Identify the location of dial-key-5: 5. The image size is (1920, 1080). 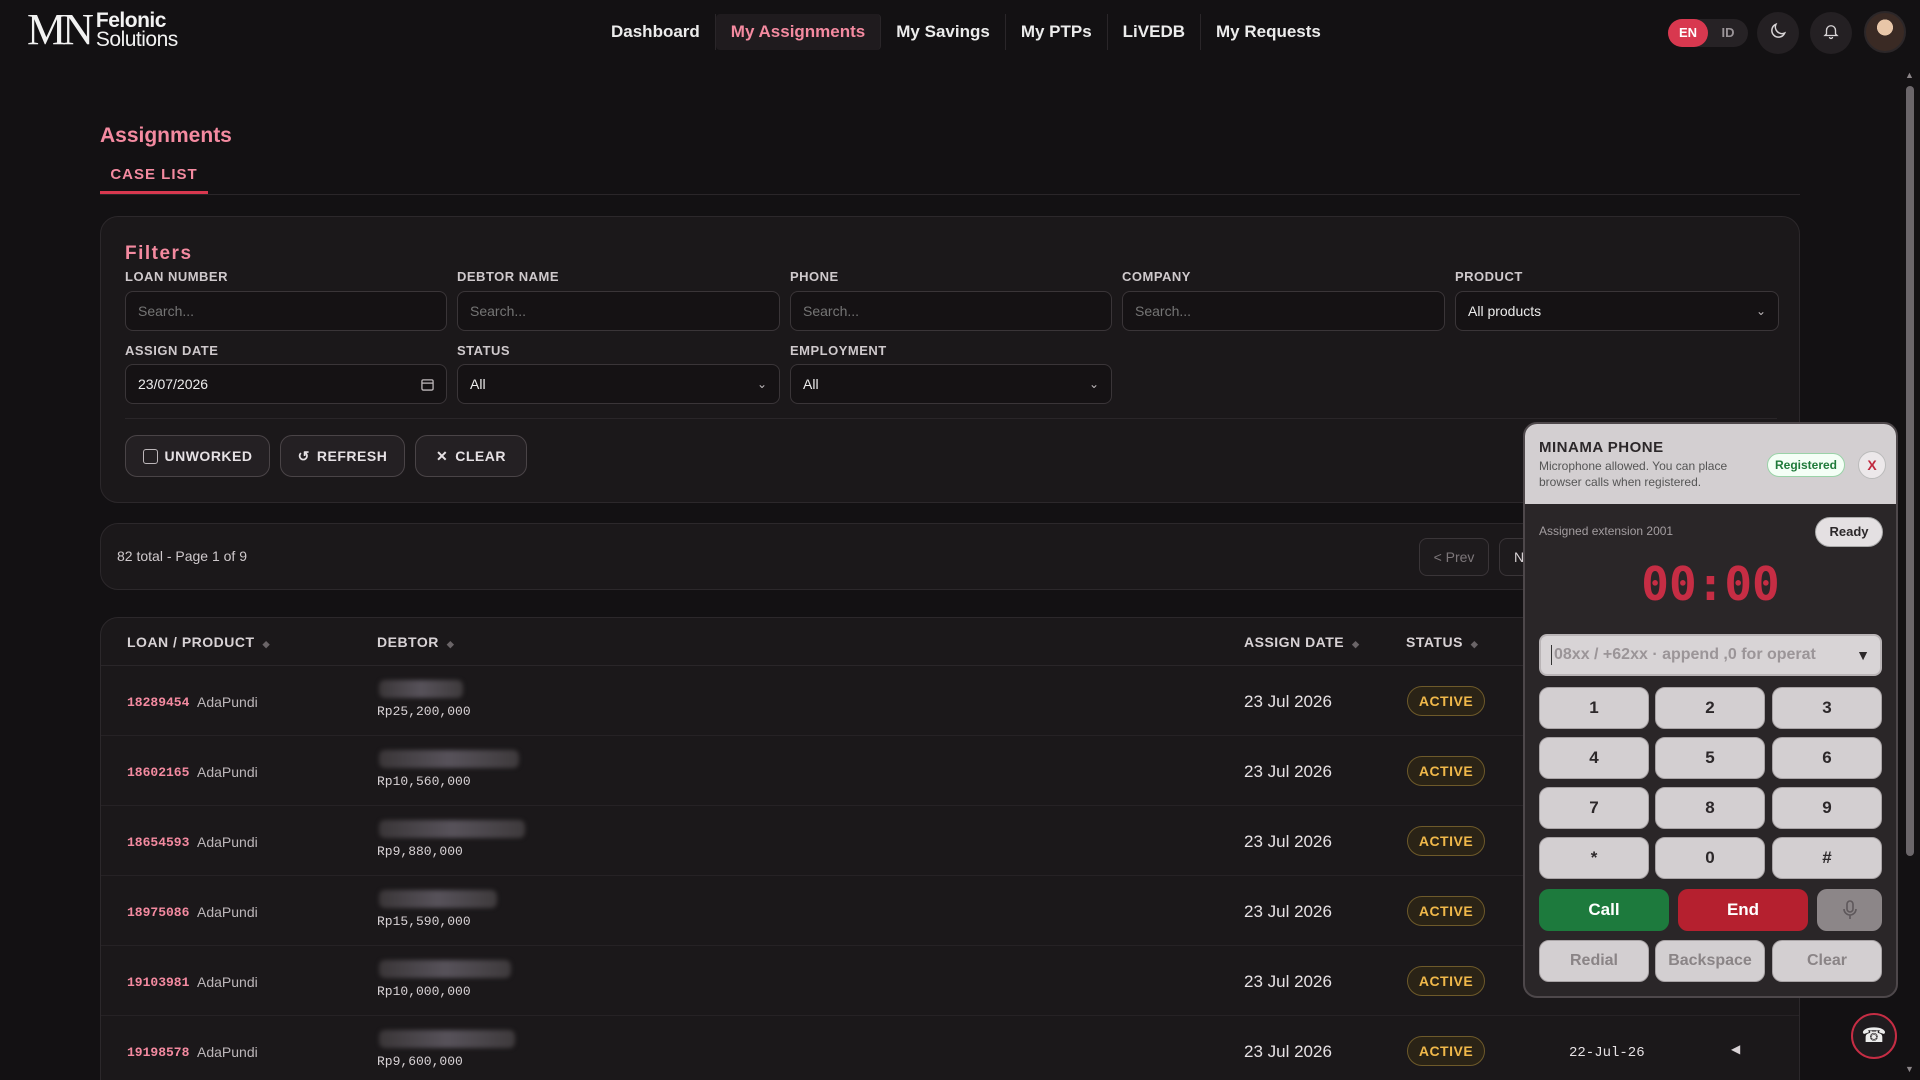
(1710, 758).